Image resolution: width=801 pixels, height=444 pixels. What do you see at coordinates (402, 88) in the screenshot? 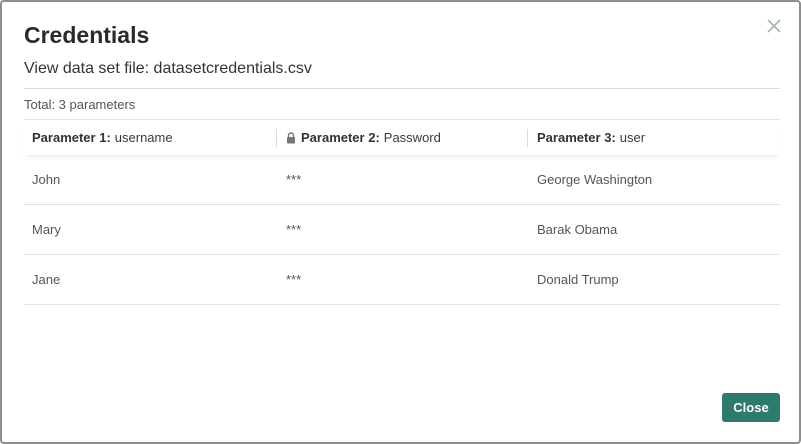
I see `divider` at bounding box center [402, 88].